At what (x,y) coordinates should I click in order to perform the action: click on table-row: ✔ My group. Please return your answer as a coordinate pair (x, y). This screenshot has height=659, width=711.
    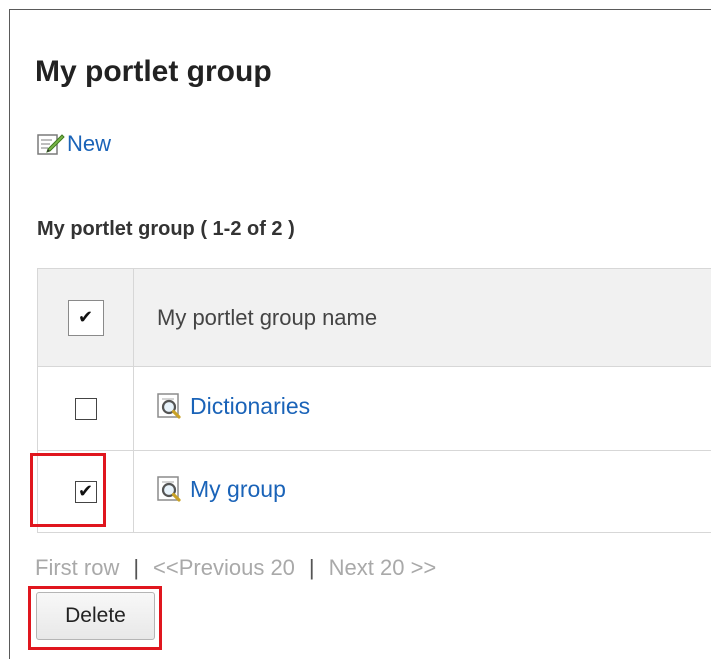
    Looking at the image, I should click on (374, 491).